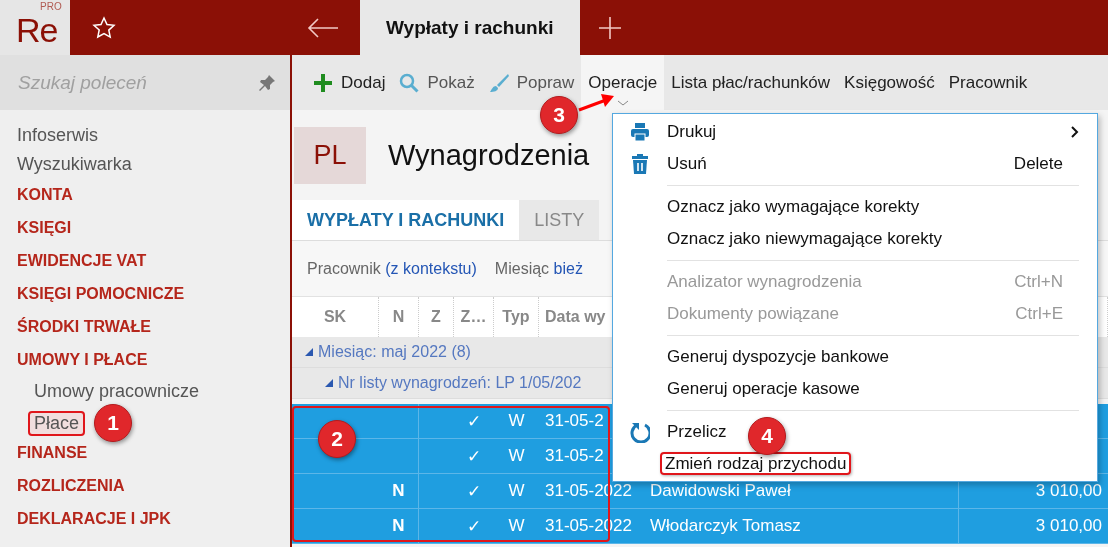 This screenshot has width=1108, height=547. Describe the element at coordinates (804, 238) in the screenshot. I see `menu-item: Oznacz jako niewymagające korekty` at that location.